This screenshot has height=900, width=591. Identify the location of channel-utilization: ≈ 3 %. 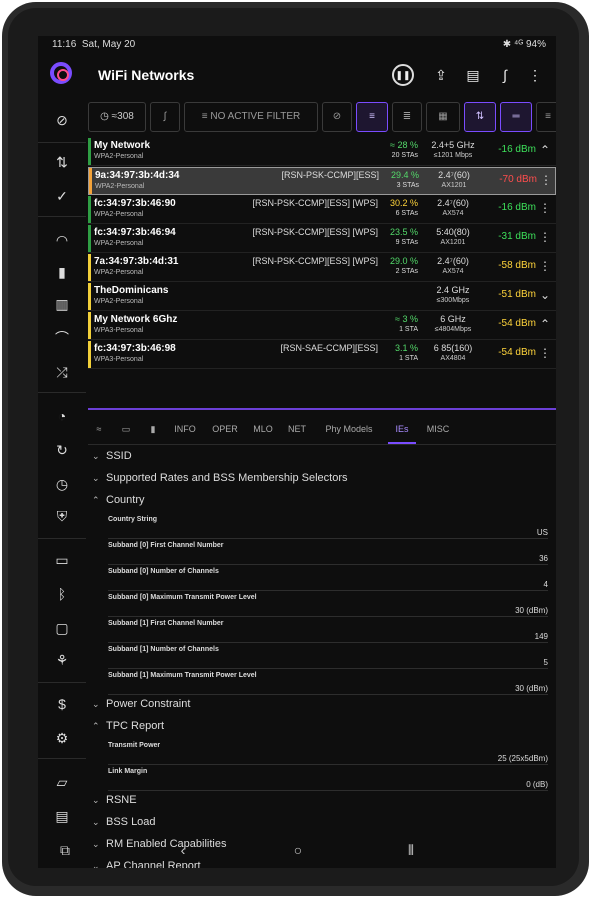
(406, 319).